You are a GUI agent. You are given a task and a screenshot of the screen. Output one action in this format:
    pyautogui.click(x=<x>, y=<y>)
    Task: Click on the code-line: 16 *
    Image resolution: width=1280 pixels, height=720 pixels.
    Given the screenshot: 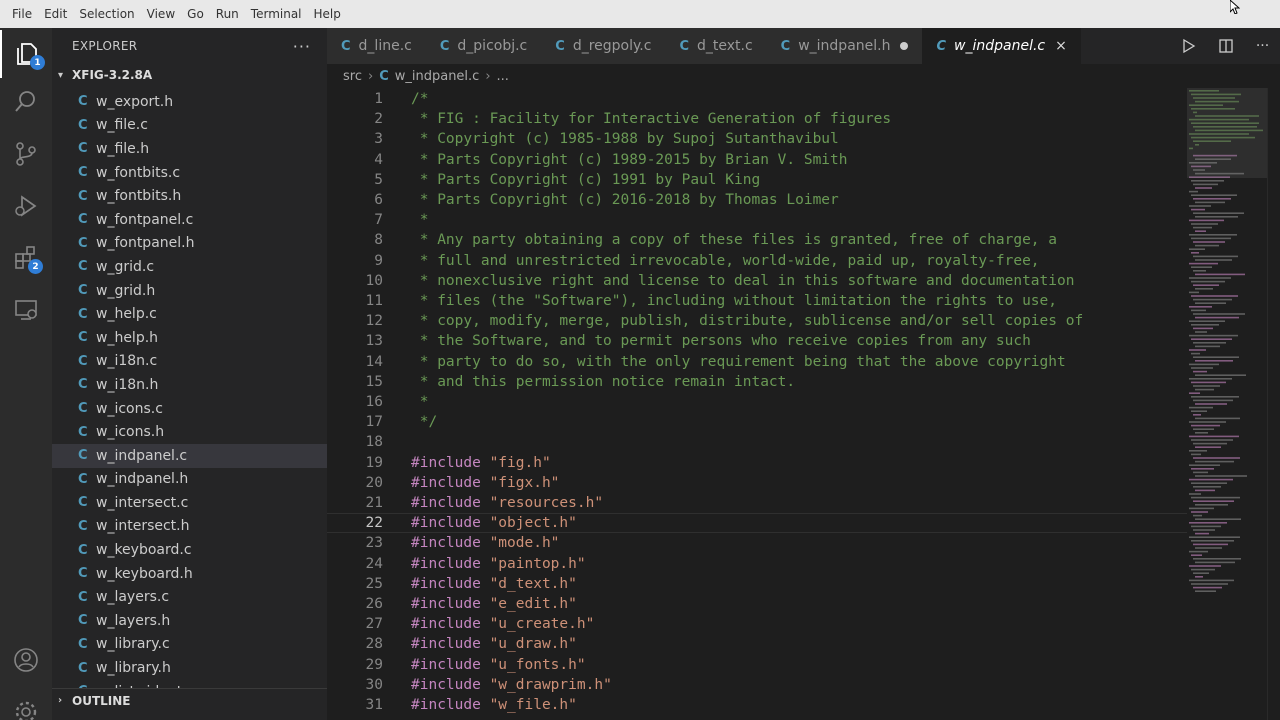 What is the action you would take?
    pyautogui.click(x=757, y=402)
    